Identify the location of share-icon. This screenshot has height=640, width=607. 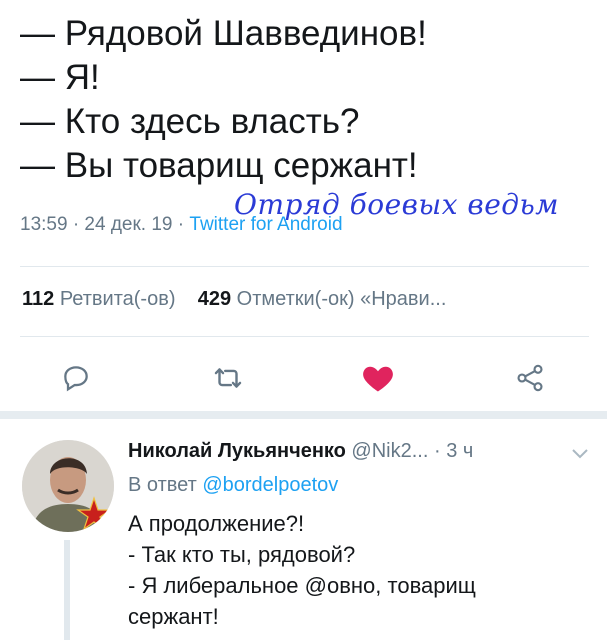
(530, 378).